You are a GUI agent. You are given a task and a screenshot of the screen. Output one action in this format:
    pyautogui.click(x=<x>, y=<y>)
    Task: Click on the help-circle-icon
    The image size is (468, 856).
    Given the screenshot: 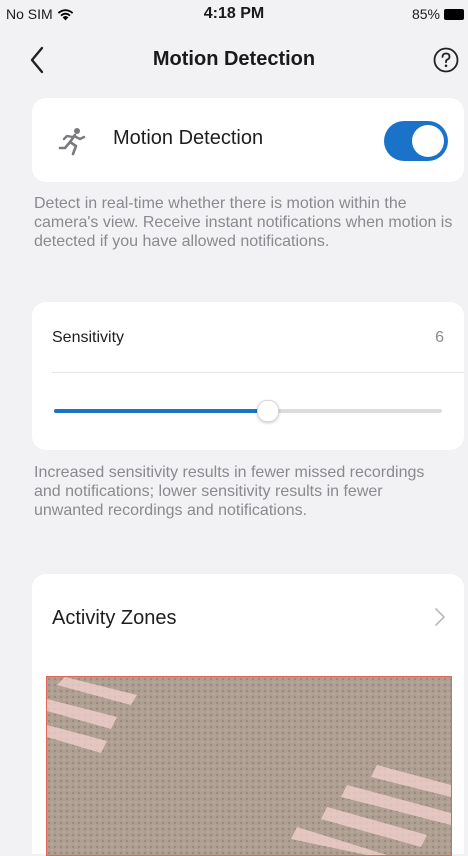 What is the action you would take?
    pyautogui.click(x=446, y=60)
    